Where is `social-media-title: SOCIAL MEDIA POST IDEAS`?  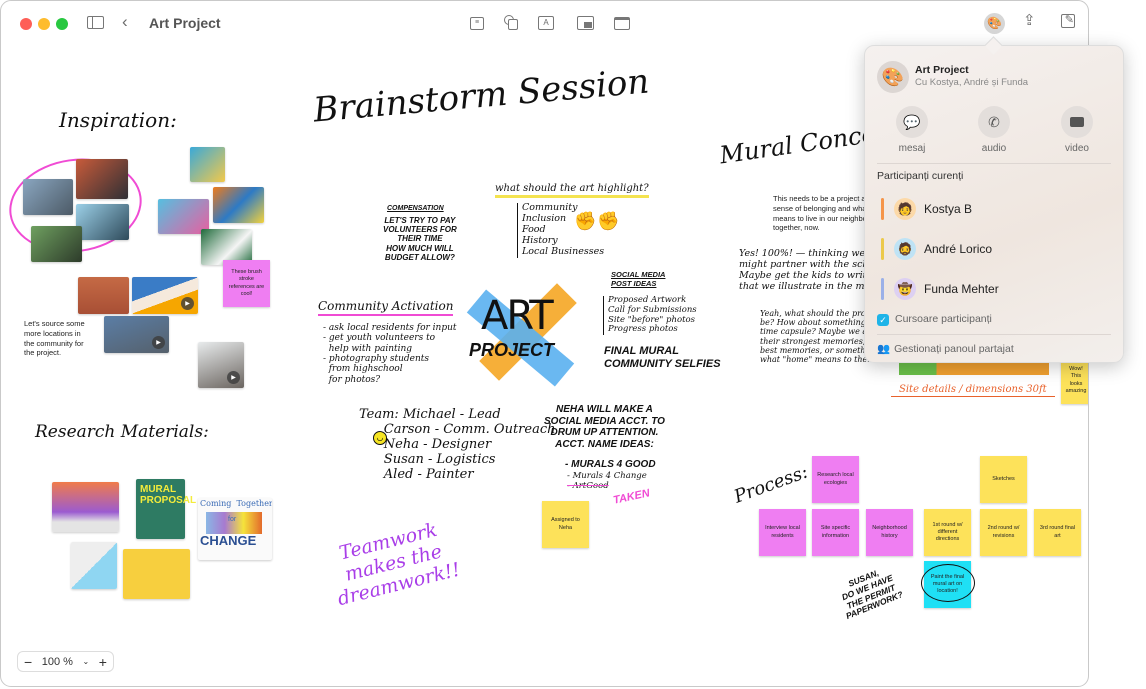
social-media-title: SOCIAL MEDIA POST IDEAS is located at coordinates (638, 279).